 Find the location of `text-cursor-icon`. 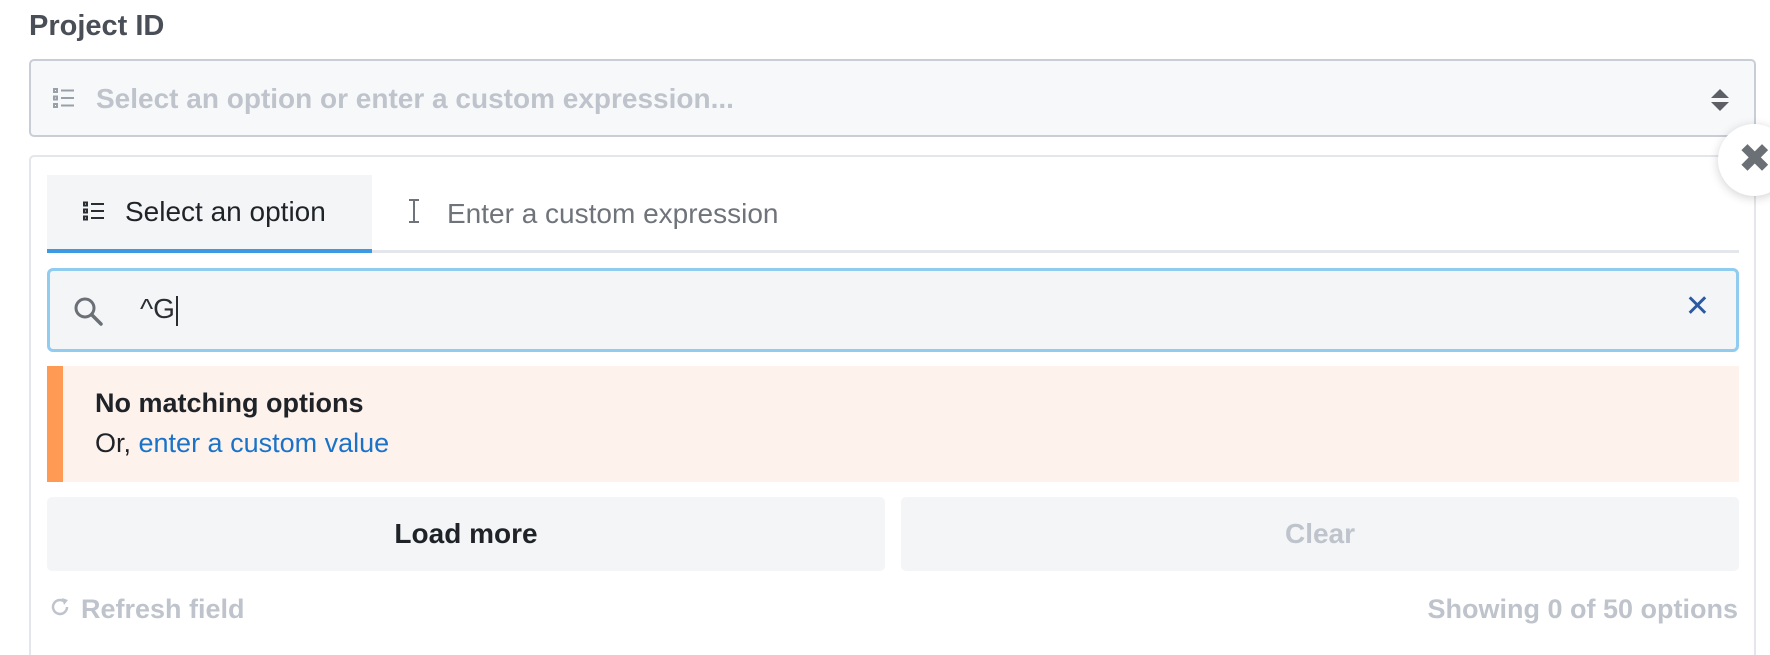

text-cursor-icon is located at coordinates (414, 214).